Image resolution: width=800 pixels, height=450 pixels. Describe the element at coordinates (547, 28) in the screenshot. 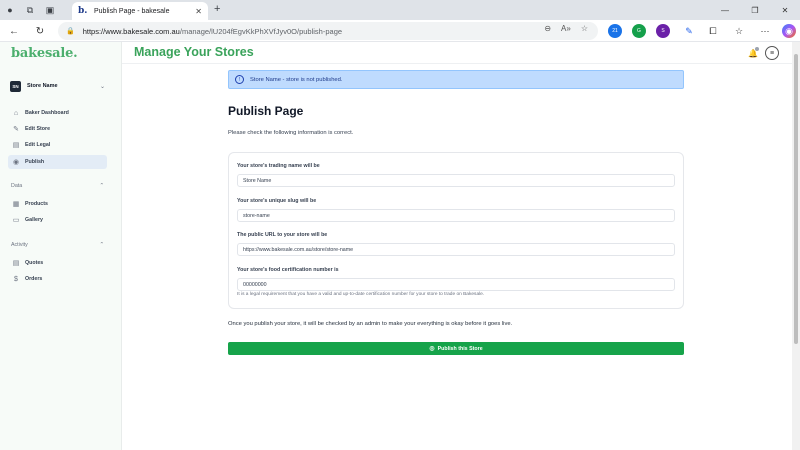

I see `zoom-icon: ⊖` at that location.